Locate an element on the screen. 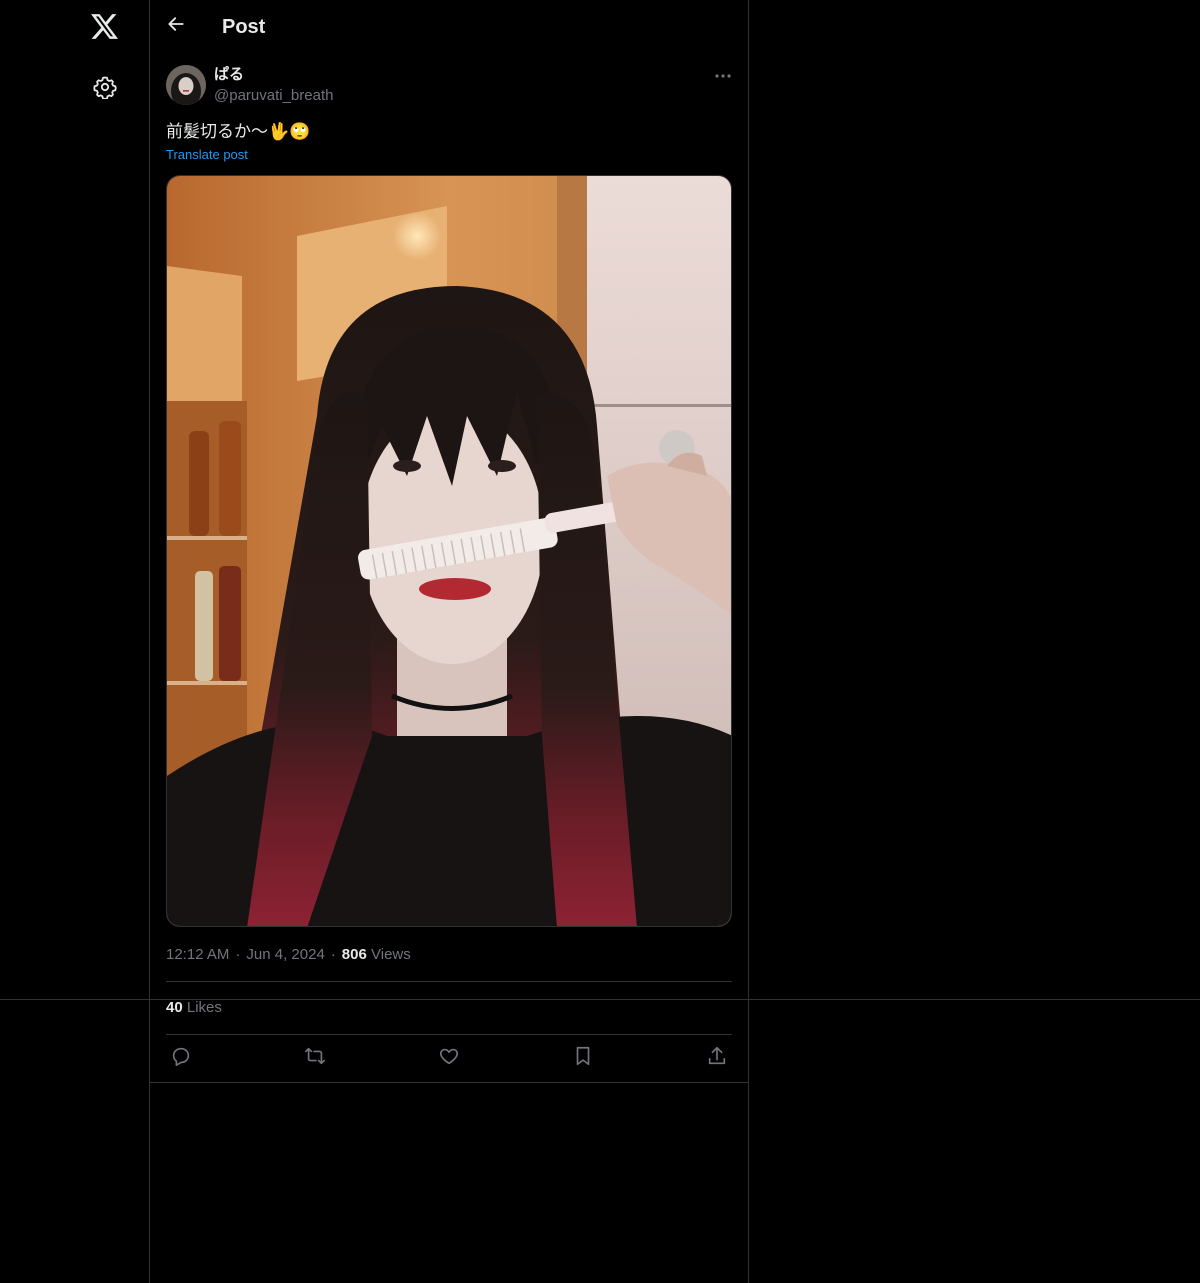 The width and height of the screenshot is (1200, 1283). more-icon is located at coordinates (723, 75).